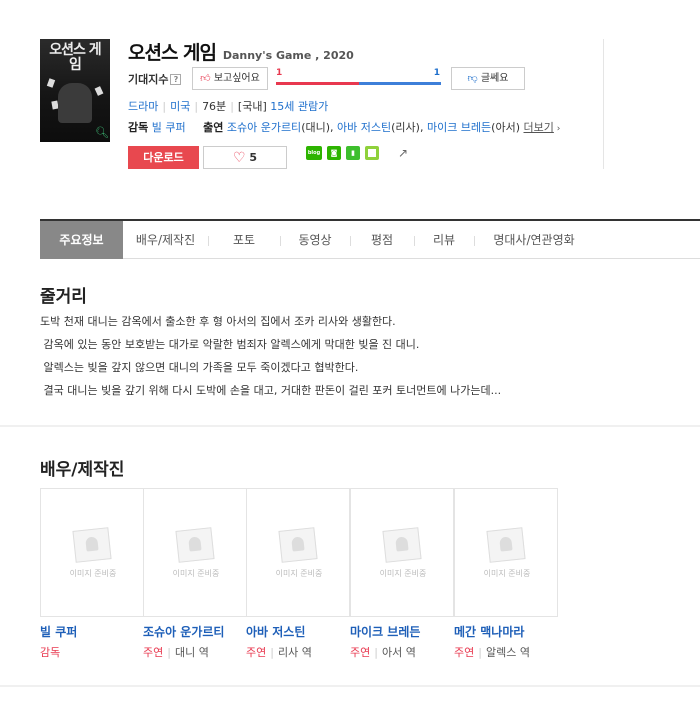  What do you see at coordinates (398, 652) in the screenshot?
I see `role-name: 아서 역` at bounding box center [398, 652].